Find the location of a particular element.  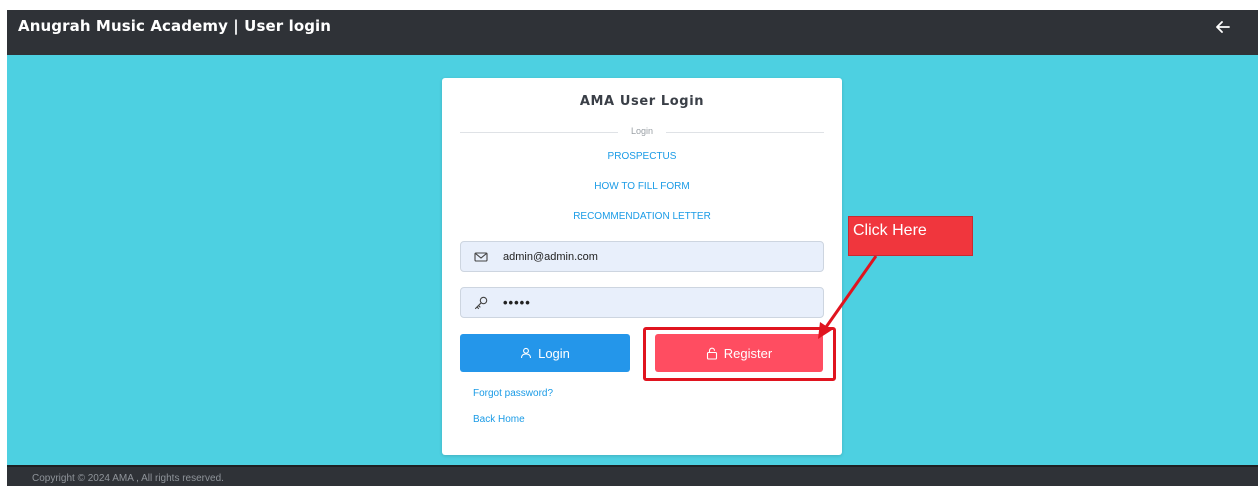

click-here-callout: Click Here is located at coordinates (910, 236).